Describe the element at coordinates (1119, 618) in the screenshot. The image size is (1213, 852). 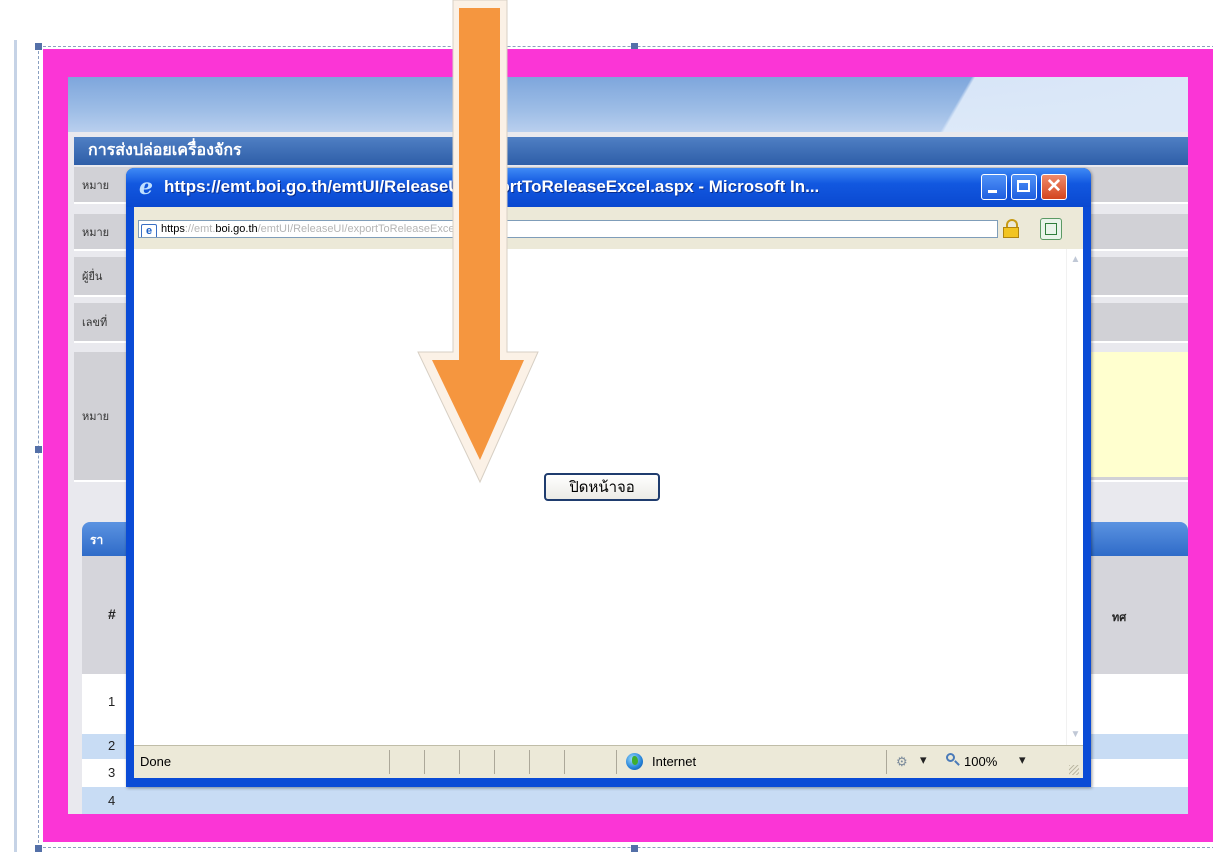
I see `header-partial-label: ทศ` at that location.